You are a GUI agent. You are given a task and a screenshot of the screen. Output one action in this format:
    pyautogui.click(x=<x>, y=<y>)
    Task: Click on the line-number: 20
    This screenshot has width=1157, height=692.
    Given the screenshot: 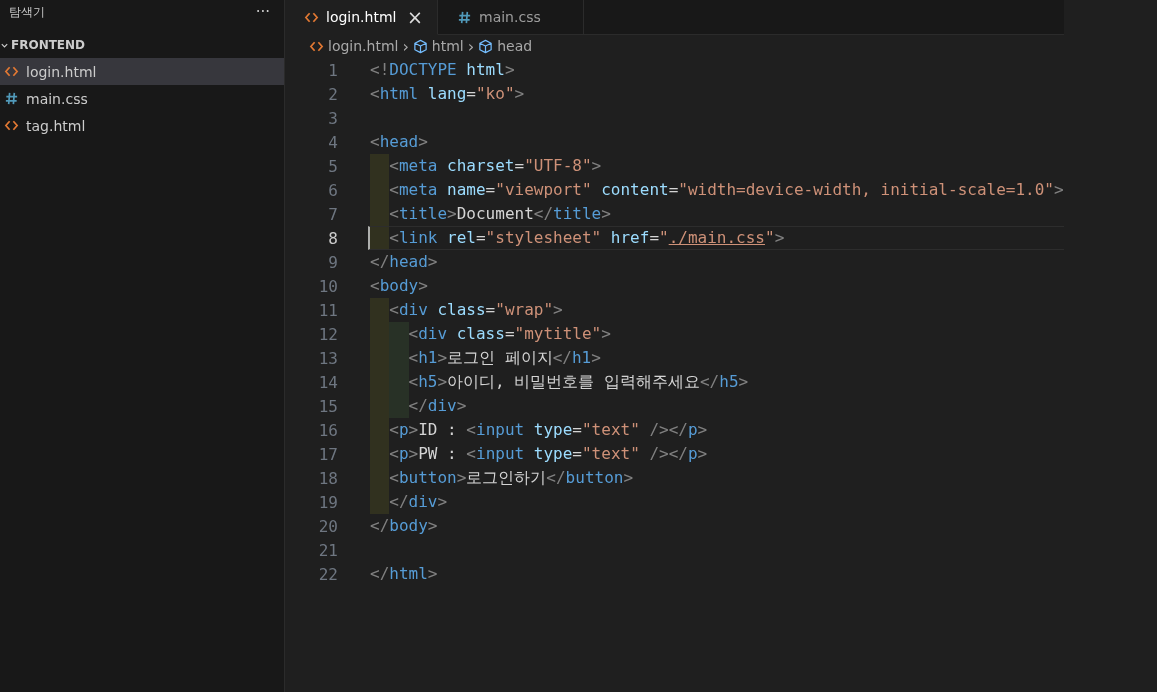 What is the action you would take?
    pyautogui.click(x=327, y=526)
    